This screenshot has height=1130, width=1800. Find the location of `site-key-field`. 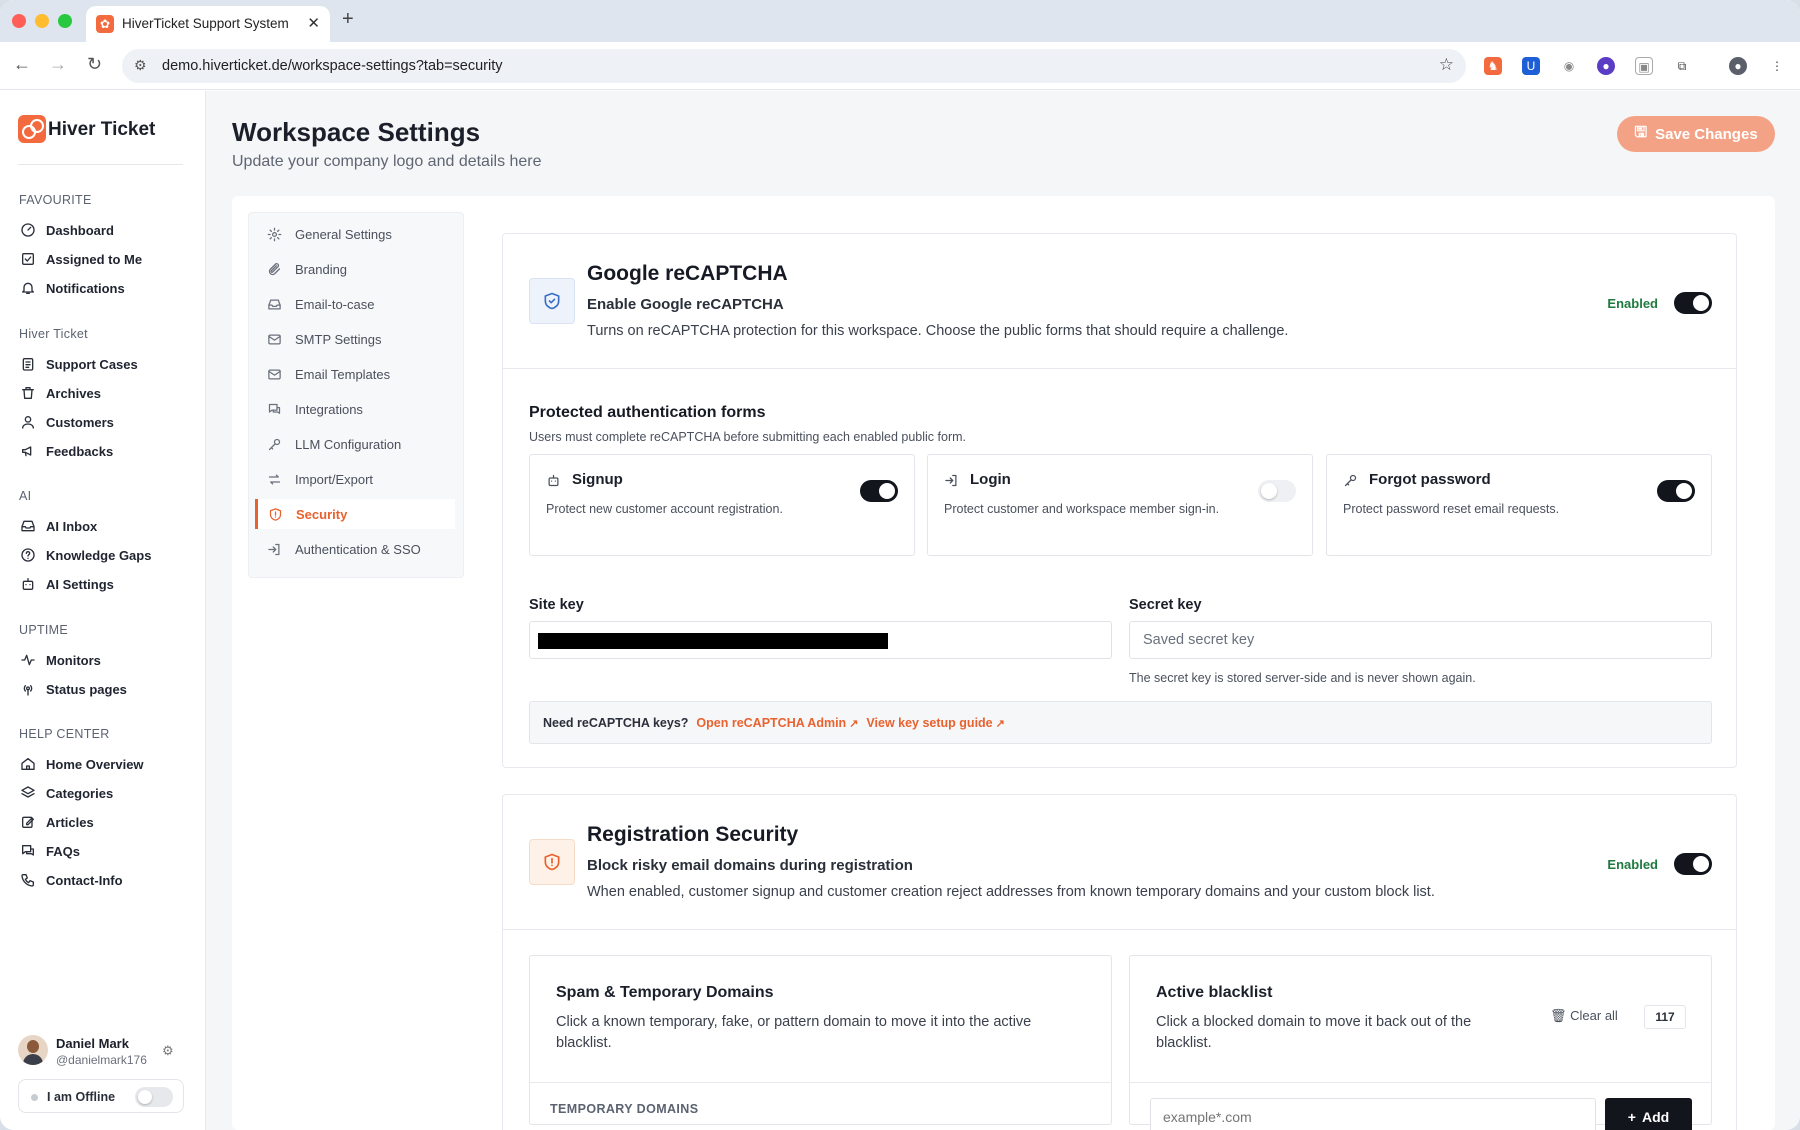

site-key-field is located at coordinates (820, 640).